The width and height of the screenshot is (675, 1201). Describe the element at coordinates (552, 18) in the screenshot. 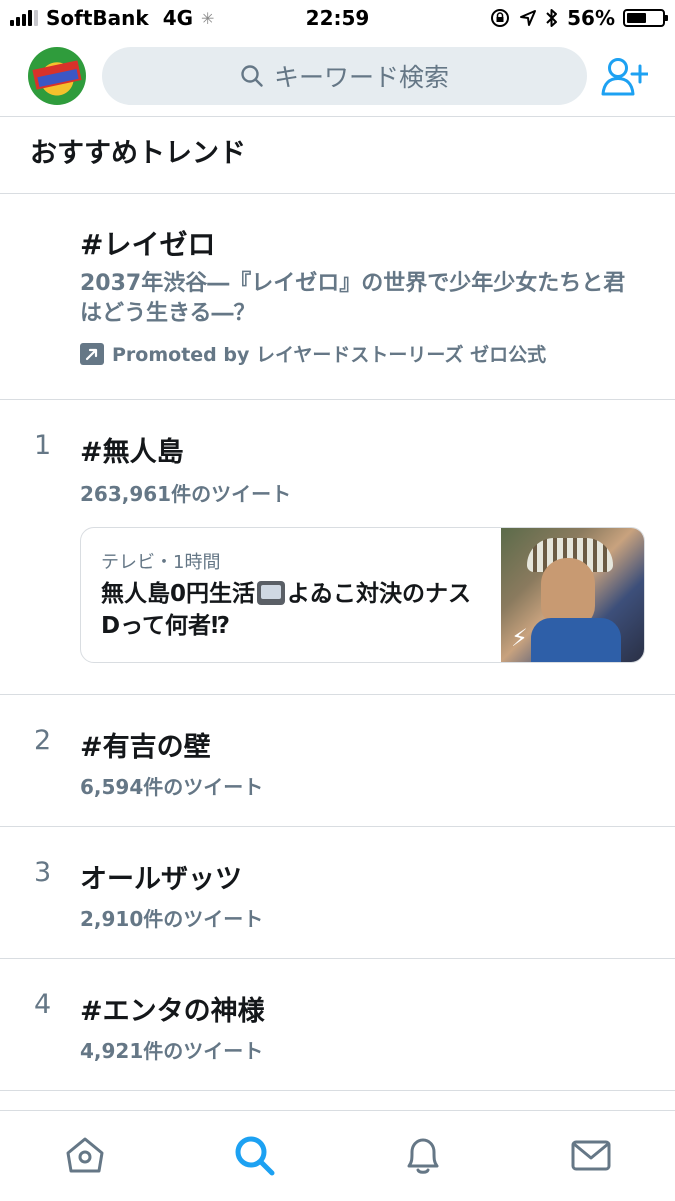

I see `bluetooth-icon` at that location.